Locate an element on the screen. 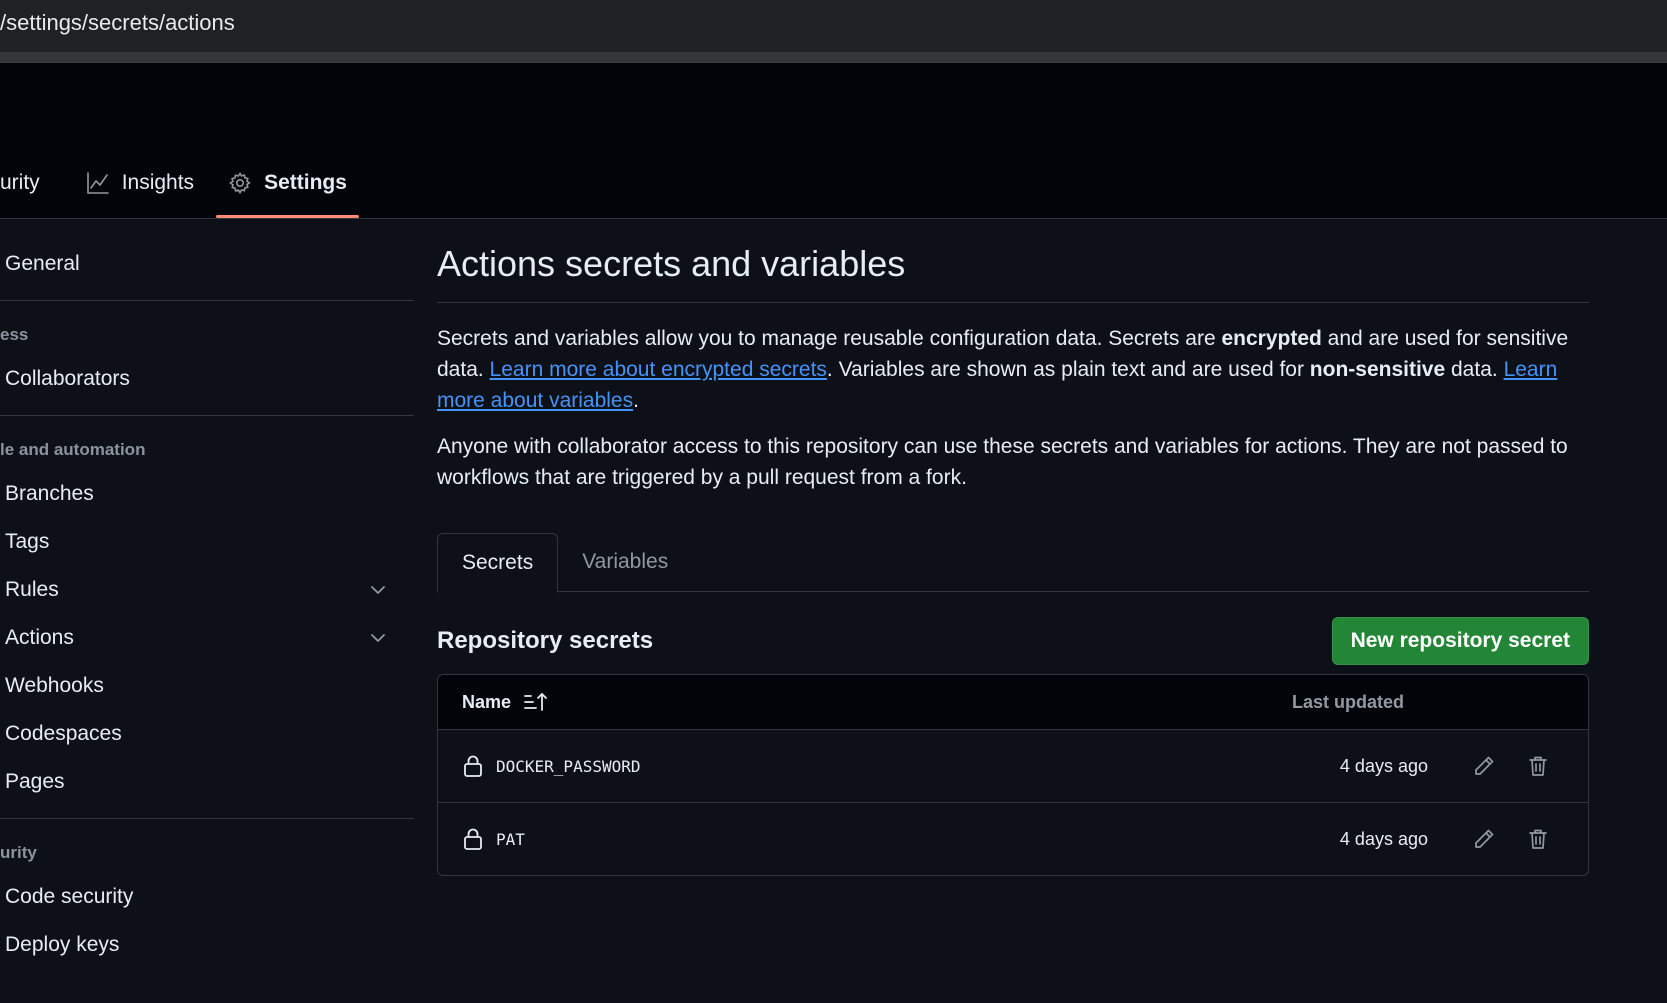  sidebar-item-label: Collaborators is located at coordinates (67, 378).